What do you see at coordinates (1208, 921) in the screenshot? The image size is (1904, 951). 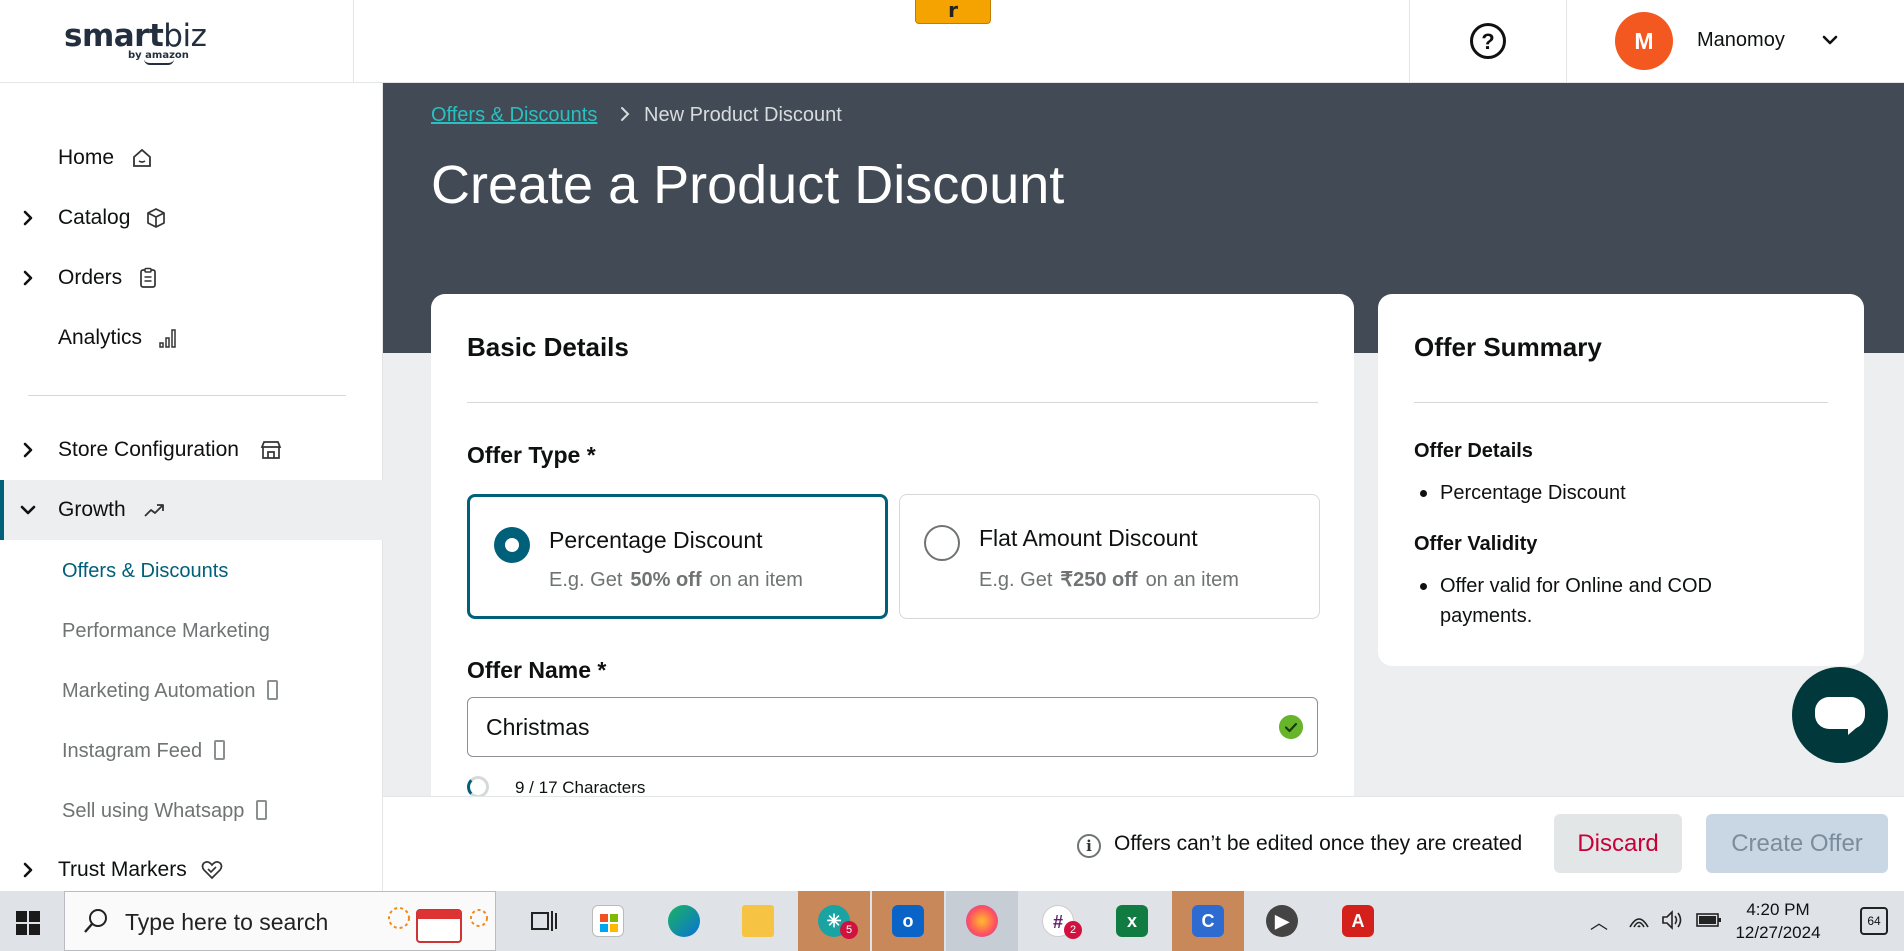 I see `app-c-icon: C` at bounding box center [1208, 921].